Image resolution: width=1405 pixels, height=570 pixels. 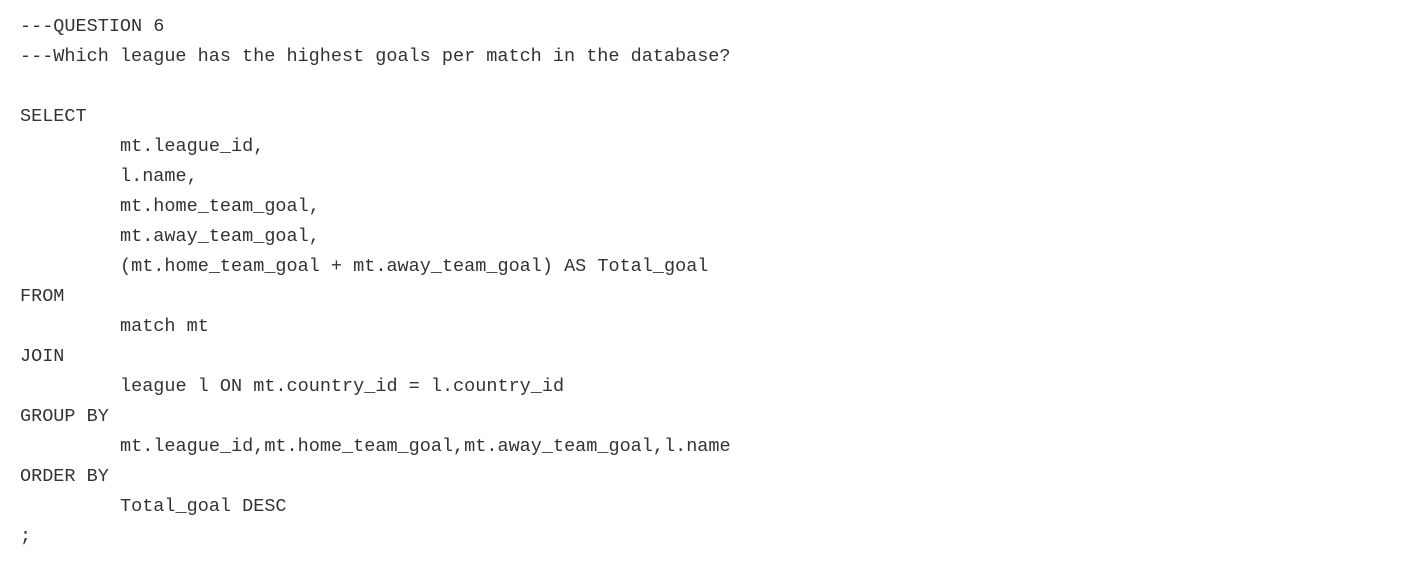 I want to click on select-column-away-team-goal: mt.away_team_goal,, so click(x=220, y=236).